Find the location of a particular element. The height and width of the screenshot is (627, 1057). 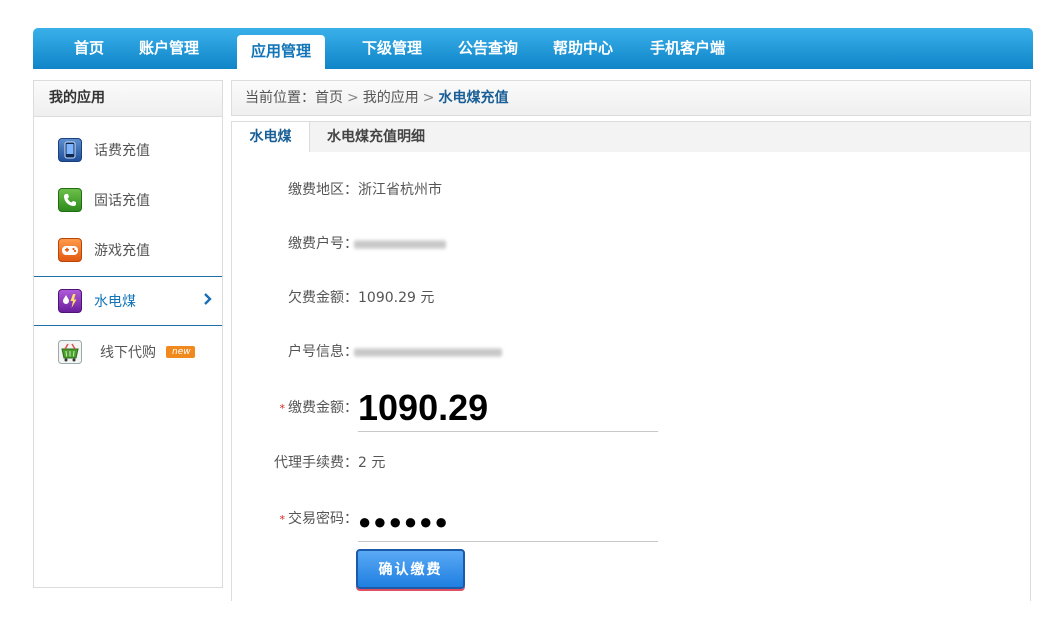

sidebar: 我的应用 话费充值 固话充值 游戏充值 水电煤 线下代购 new is located at coordinates (128, 334).